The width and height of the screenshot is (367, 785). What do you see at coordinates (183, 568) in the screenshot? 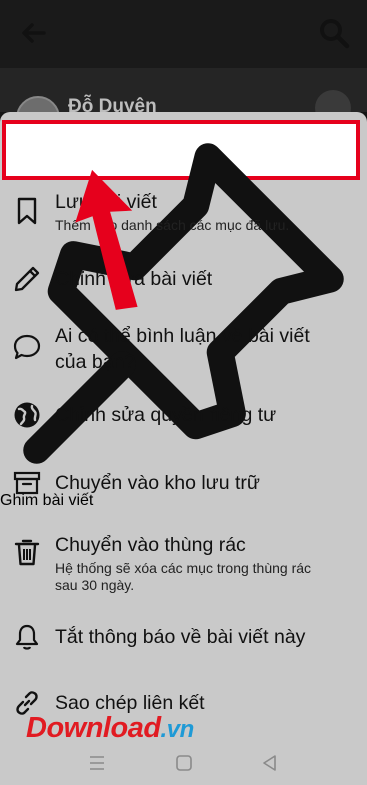
I see `menu-item-sub-line1: Hệ thống sẽ xóa các mục trong thùng rác` at bounding box center [183, 568].